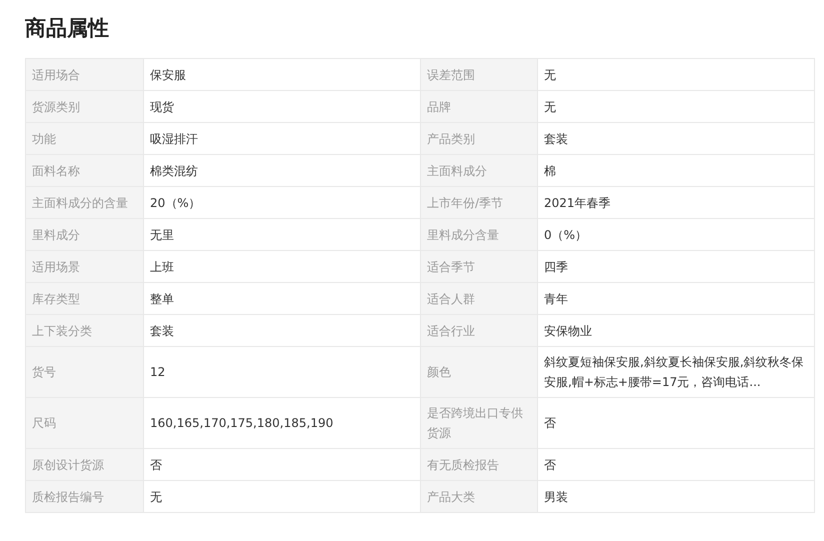 This screenshot has height=541, width=824. What do you see at coordinates (676, 202) in the screenshot?
I see `attribute-value: 2021年春季` at bounding box center [676, 202].